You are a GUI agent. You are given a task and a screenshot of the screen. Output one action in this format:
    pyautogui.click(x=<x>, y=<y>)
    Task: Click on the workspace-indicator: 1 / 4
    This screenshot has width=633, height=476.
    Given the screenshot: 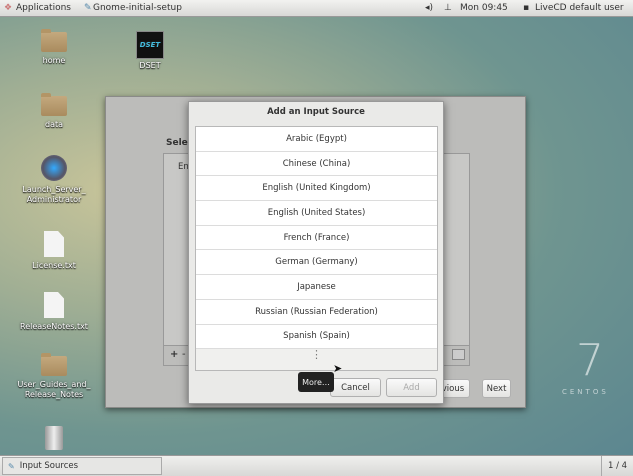 What is the action you would take?
    pyautogui.click(x=617, y=466)
    